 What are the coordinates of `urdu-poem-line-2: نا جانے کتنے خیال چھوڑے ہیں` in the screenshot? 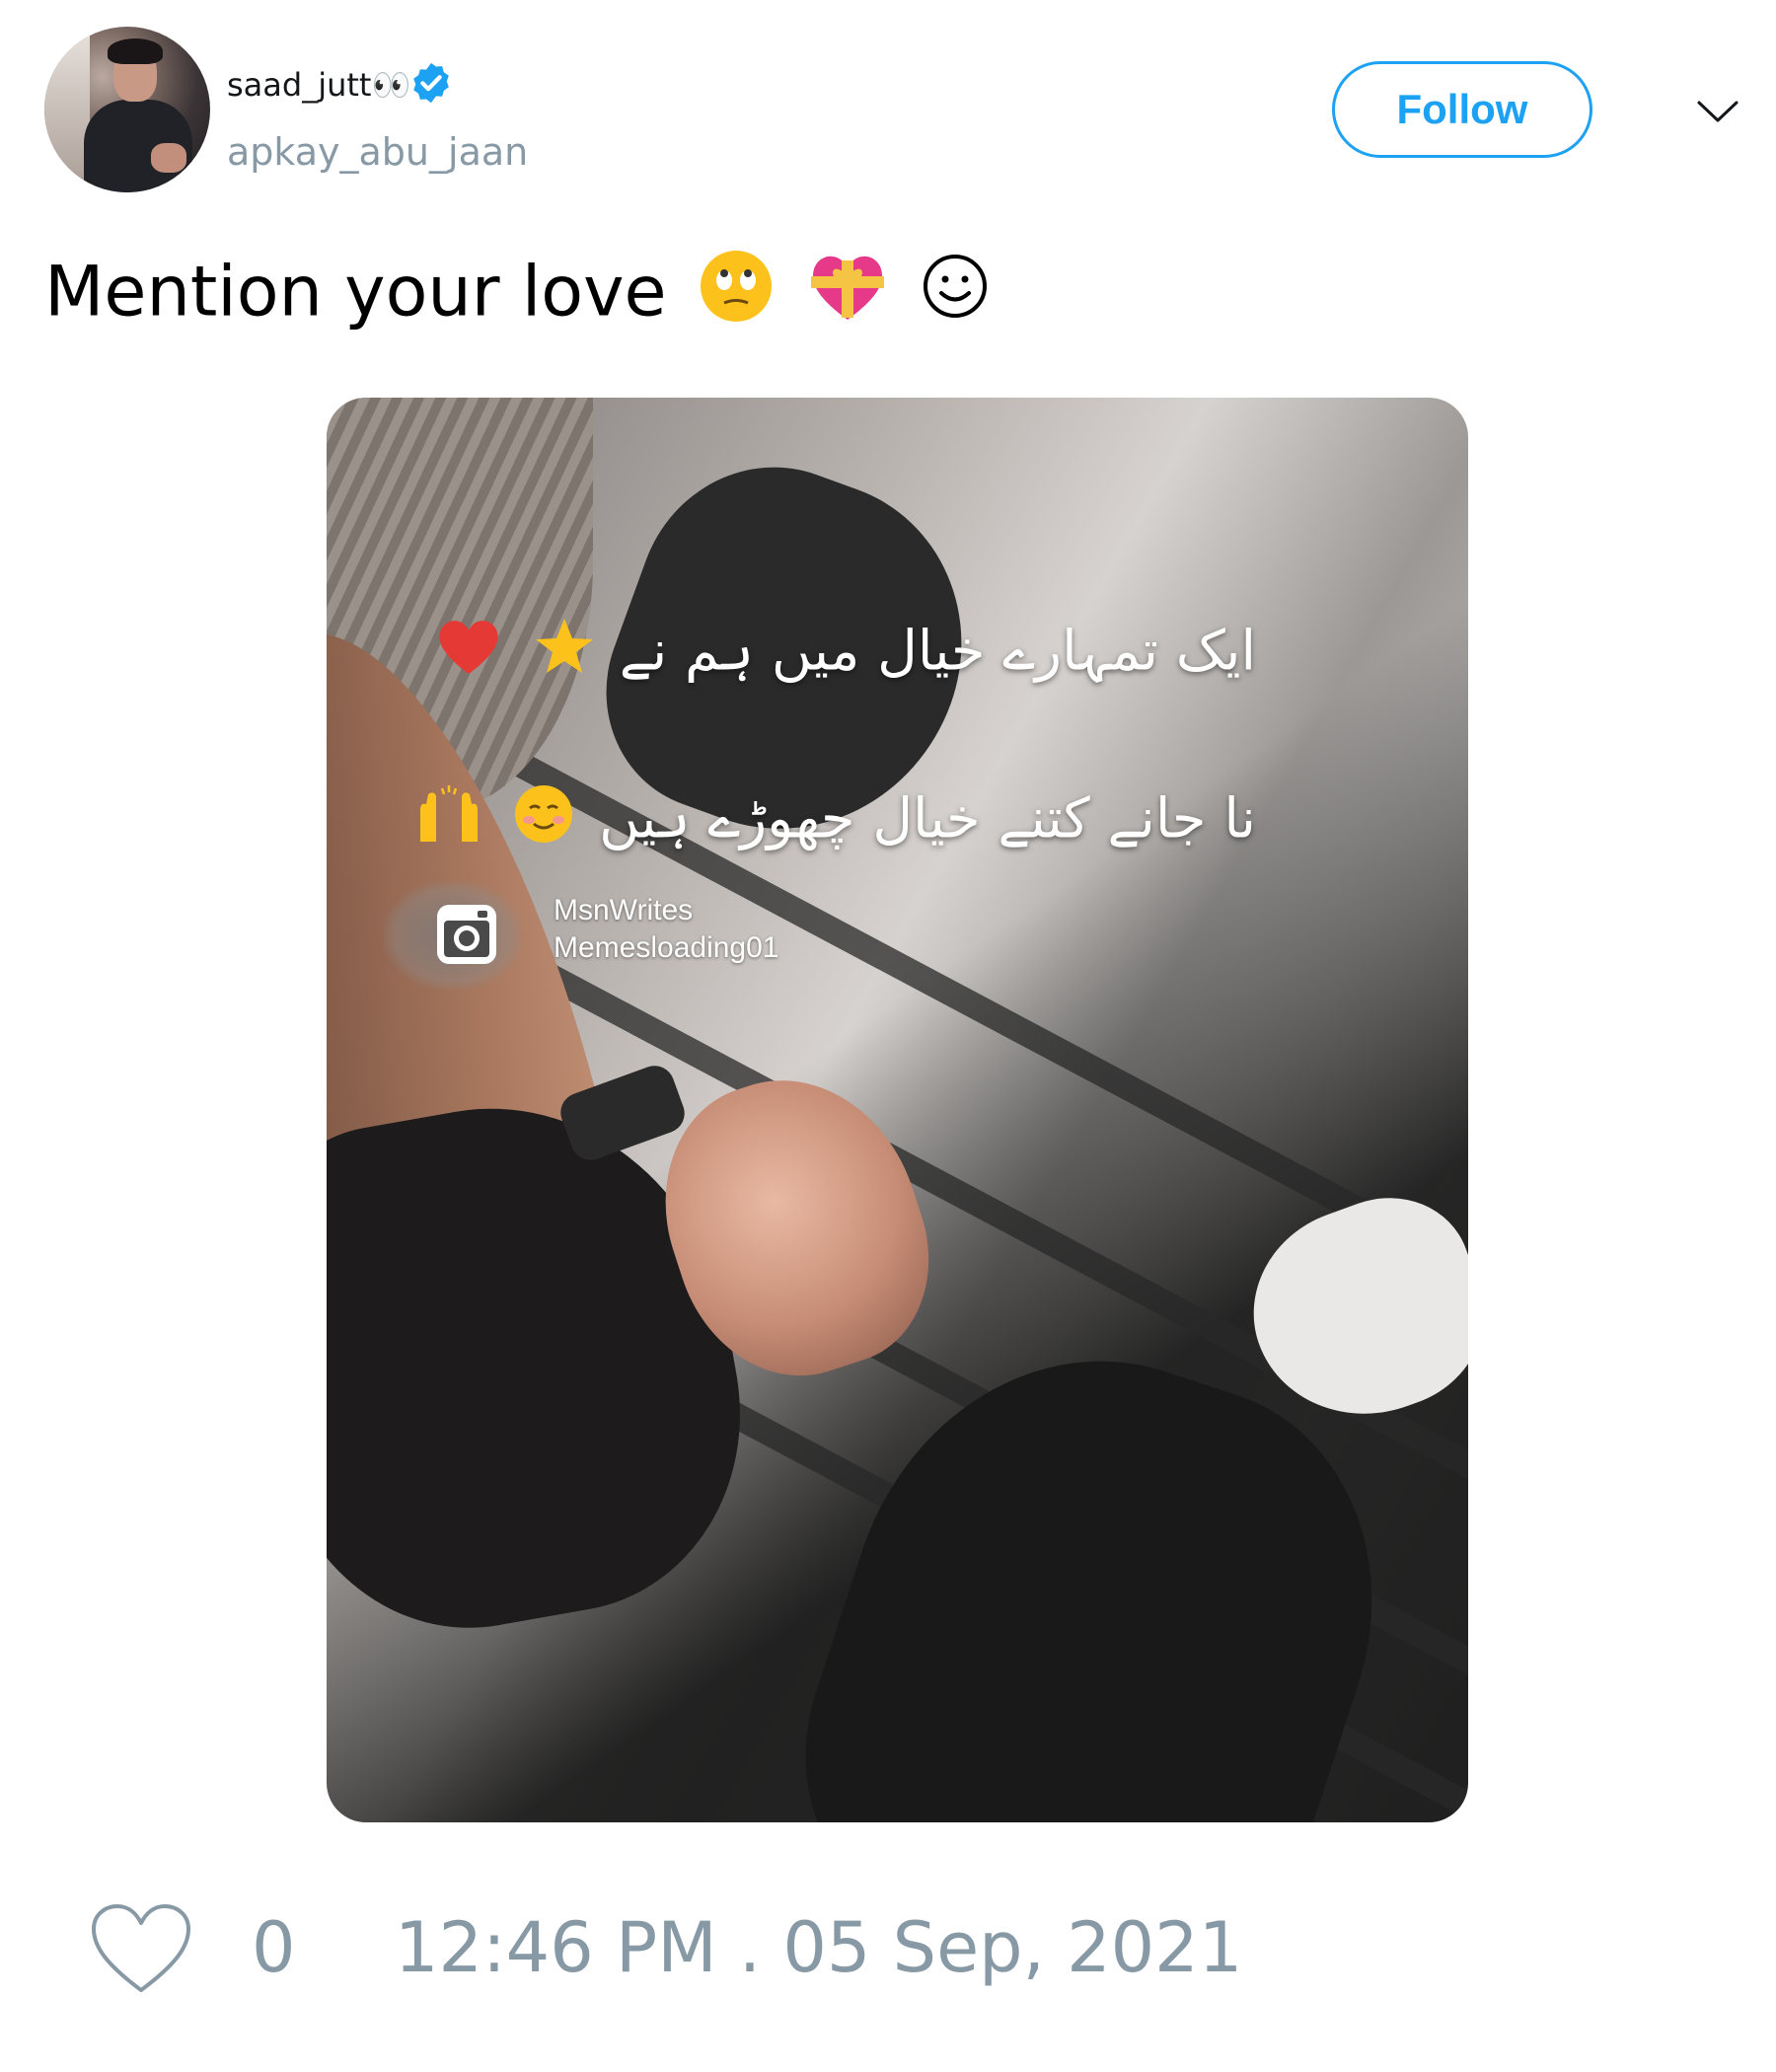 It's located at (832, 822).